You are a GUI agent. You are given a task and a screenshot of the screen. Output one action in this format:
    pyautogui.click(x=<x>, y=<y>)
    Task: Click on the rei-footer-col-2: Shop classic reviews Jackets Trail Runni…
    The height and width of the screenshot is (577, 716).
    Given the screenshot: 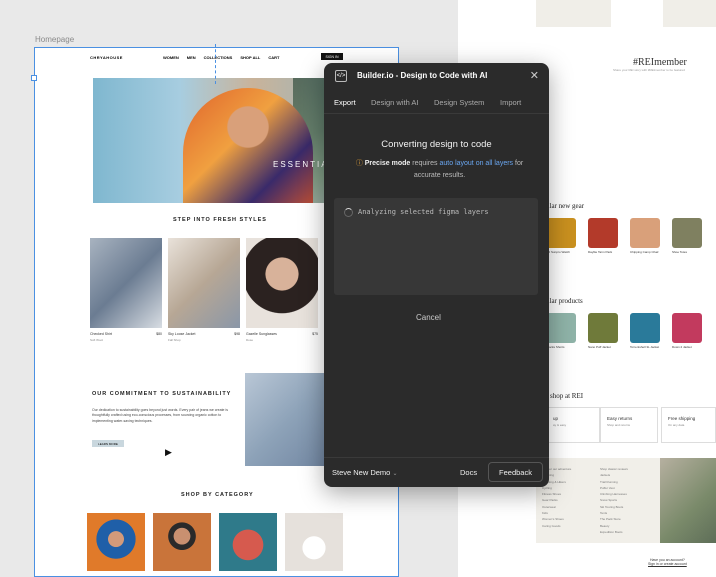 What is the action you would take?
    pyautogui.click(x=614, y=500)
    